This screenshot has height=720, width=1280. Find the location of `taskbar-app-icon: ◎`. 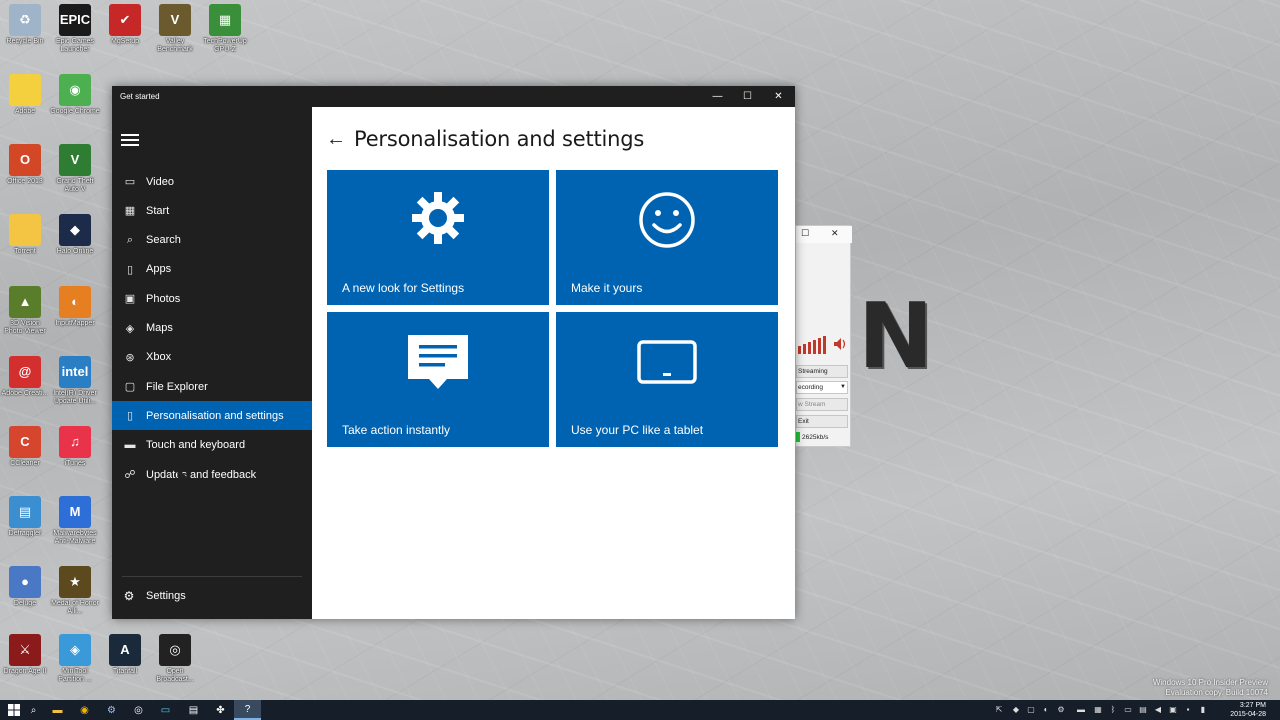

taskbar-app-icon: ◎ is located at coordinates (138, 710).